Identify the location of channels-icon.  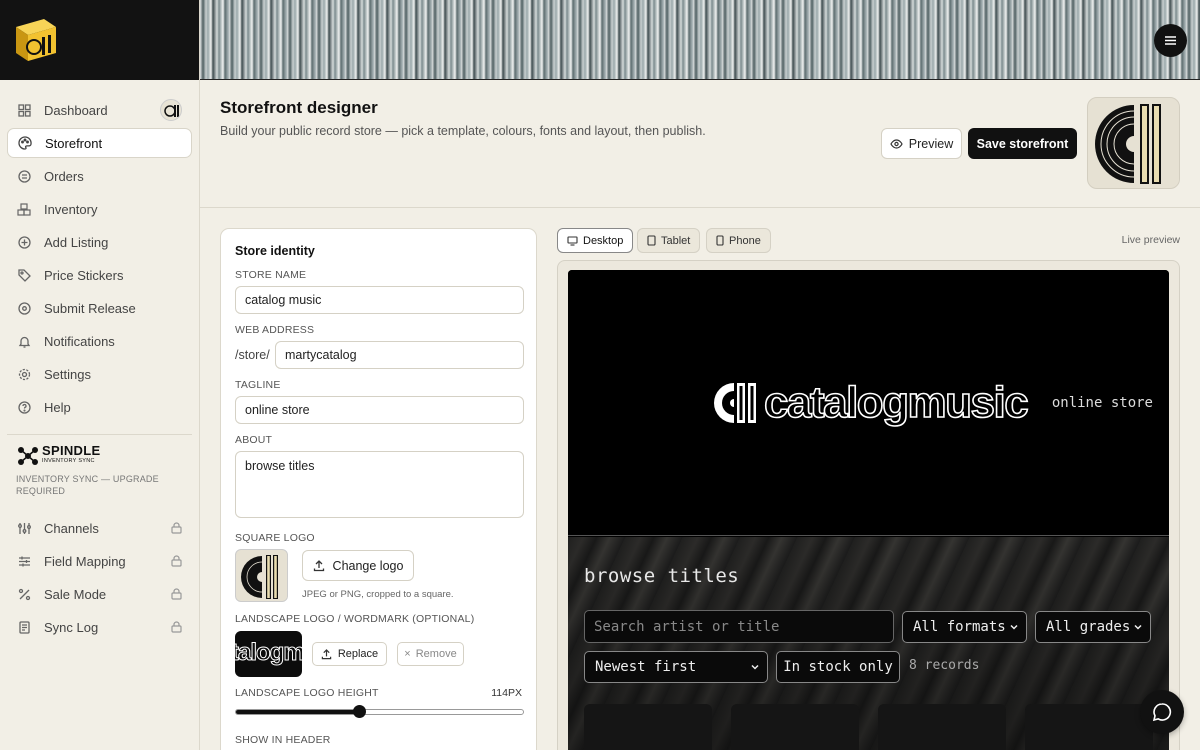
(24, 528).